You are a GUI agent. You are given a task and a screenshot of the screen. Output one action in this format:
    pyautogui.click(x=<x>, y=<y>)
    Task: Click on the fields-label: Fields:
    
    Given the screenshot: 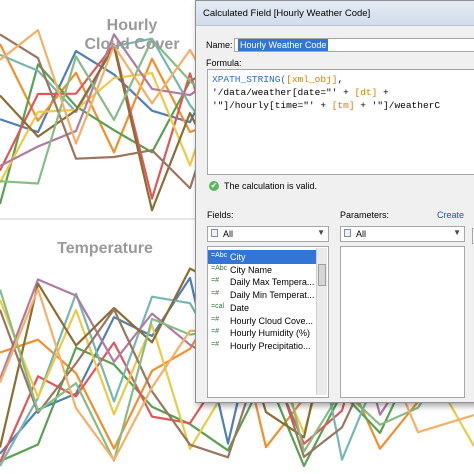 What is the action you would take?
    pyautogui.click(x=220, y=215)
    